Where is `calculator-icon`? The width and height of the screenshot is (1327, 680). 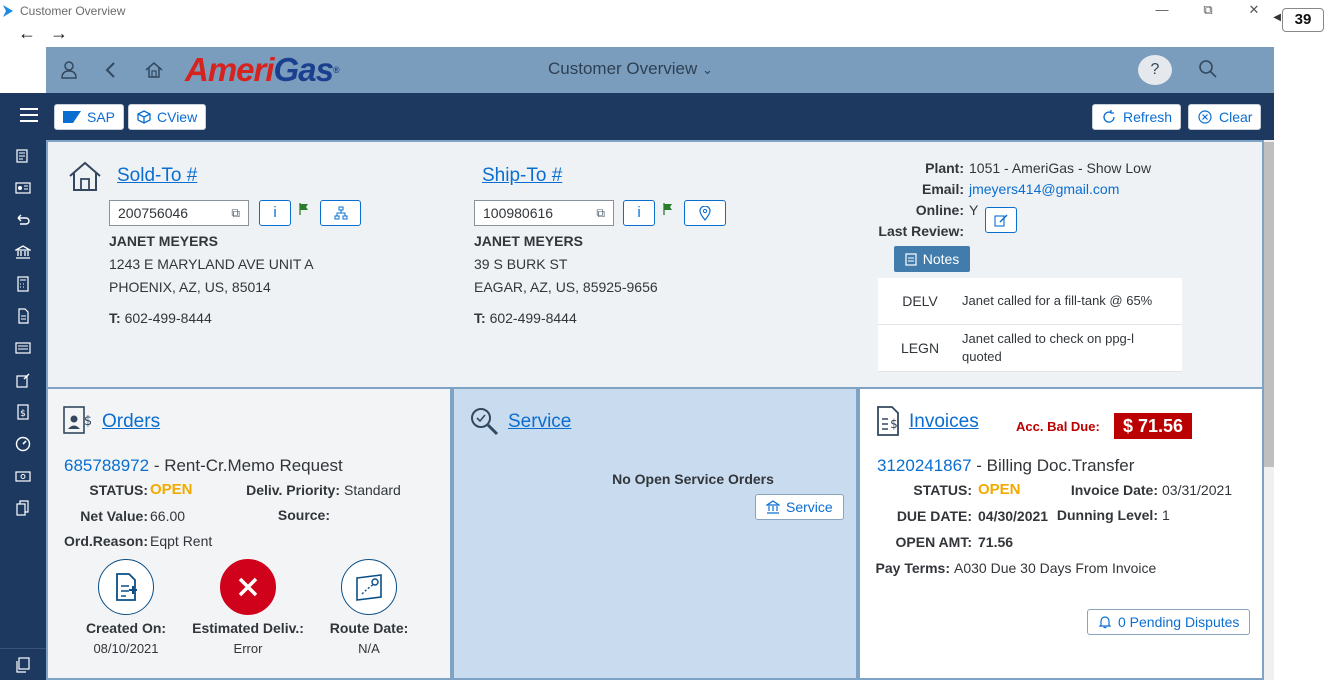 calculator-icon is located at coordinates (23, 284).